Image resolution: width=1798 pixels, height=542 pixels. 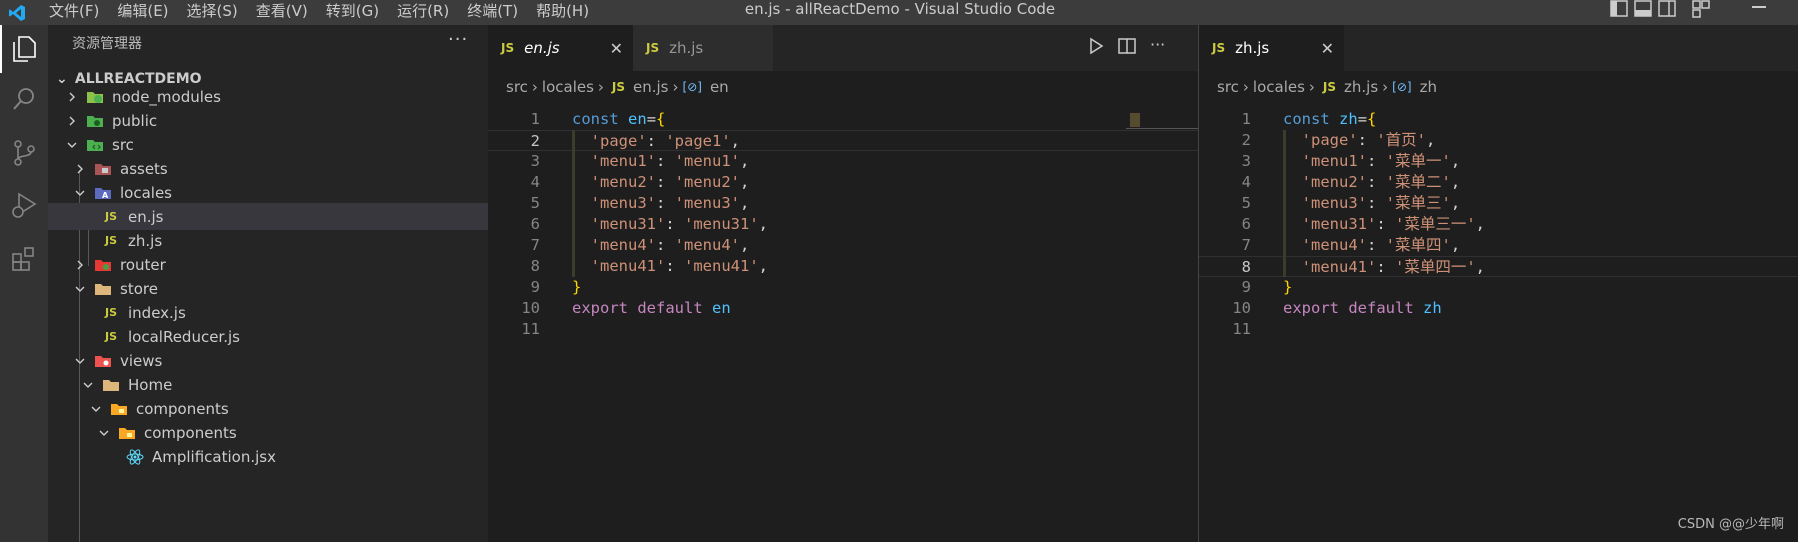 What do you see at coordinates (1498, 182) in the screenshot?
I see `code-line: 4 'menu2': '菜单二',` at bounding box center [1498, 182].